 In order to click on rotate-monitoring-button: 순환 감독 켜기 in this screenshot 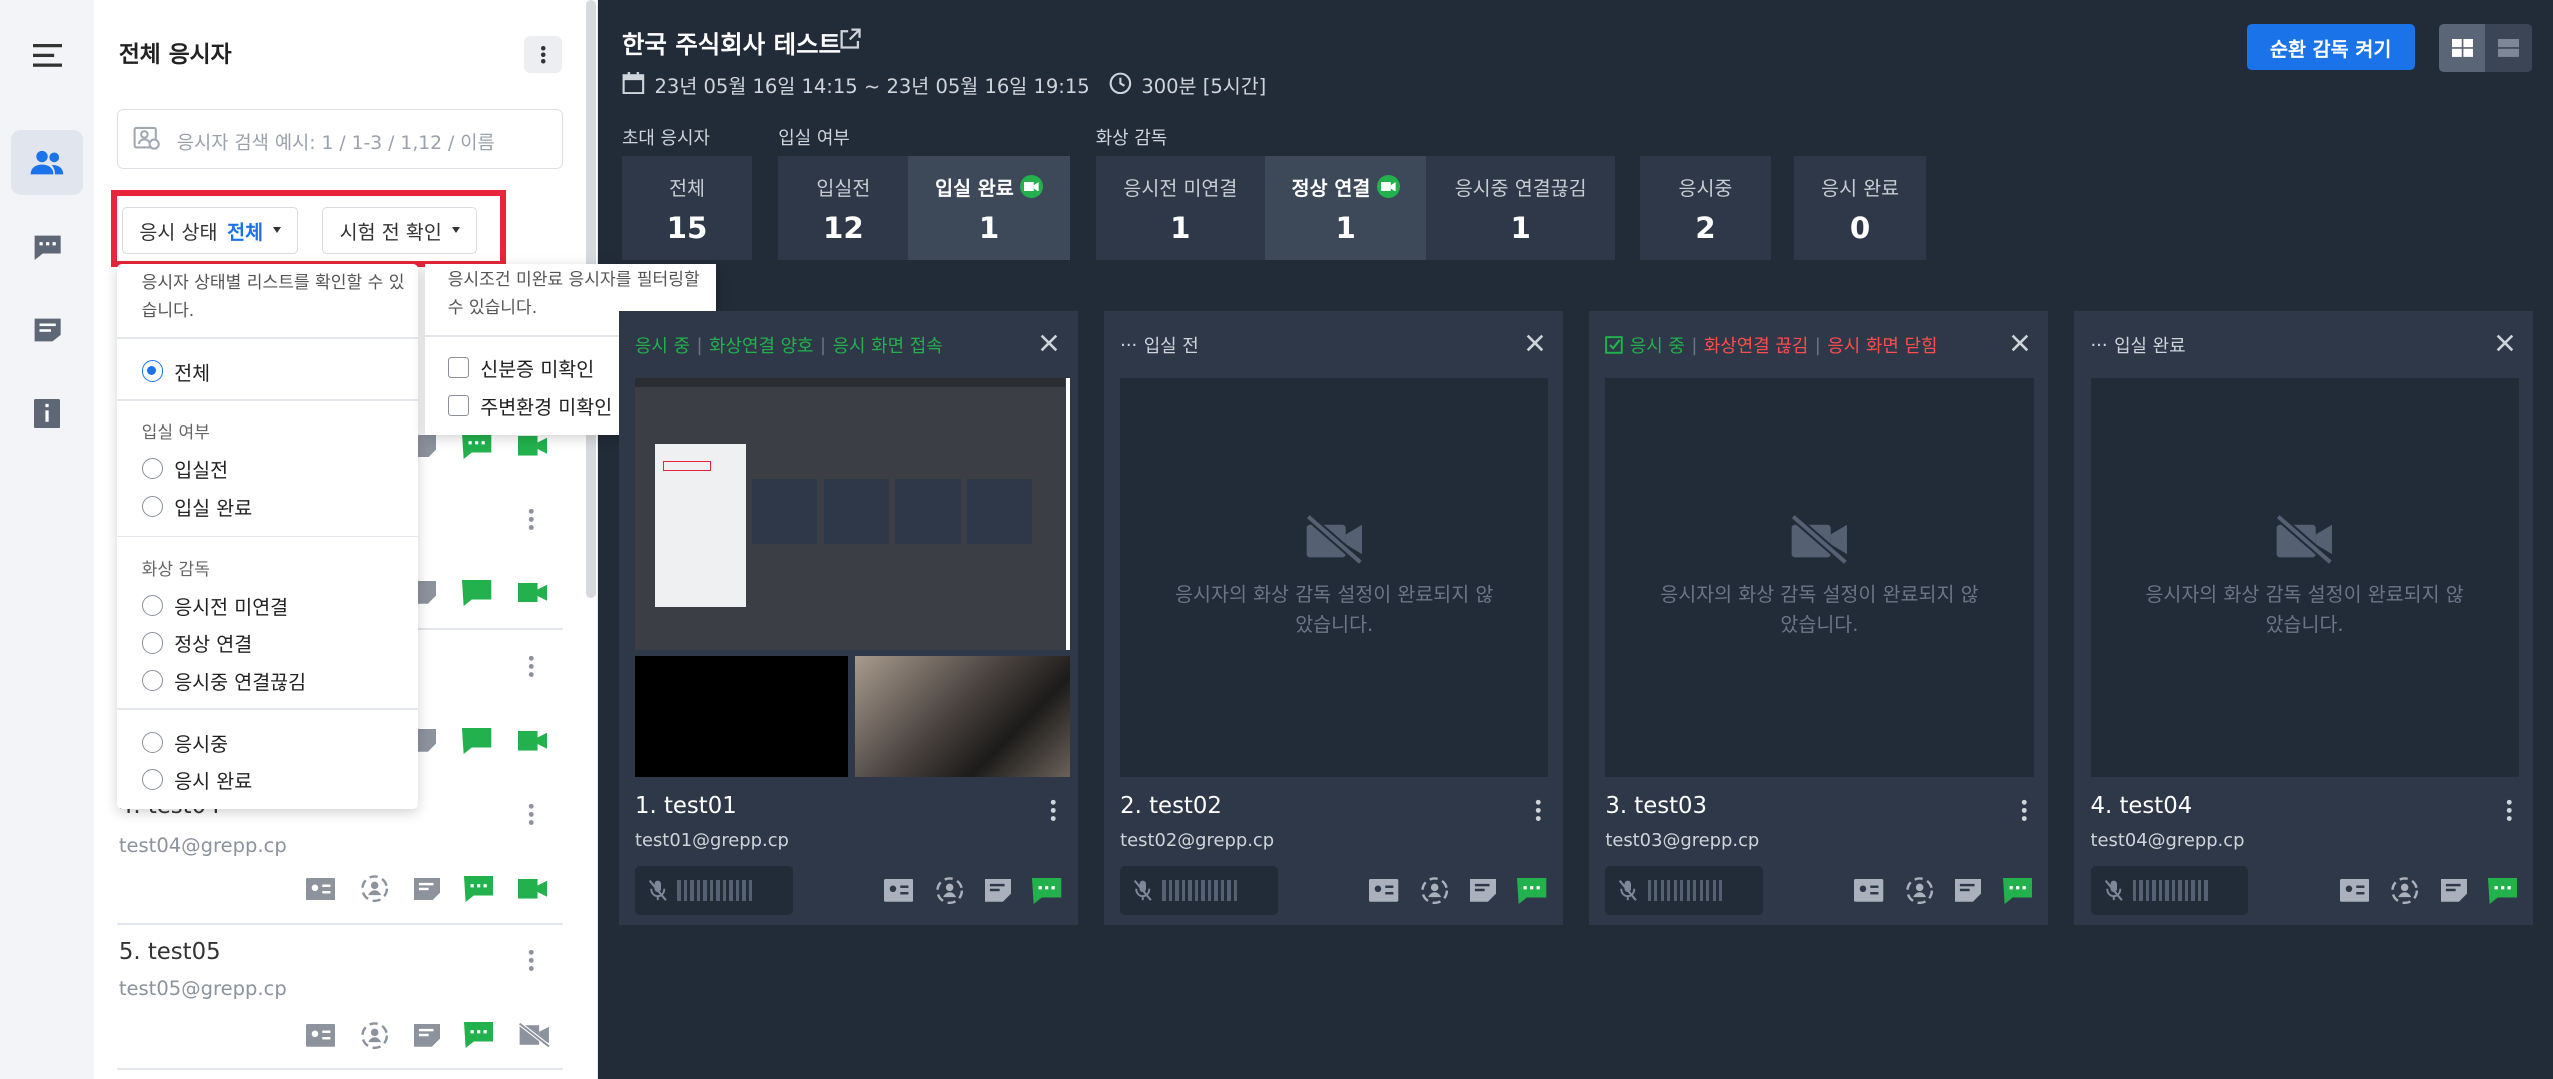, I will do `click(2330, 47)`.